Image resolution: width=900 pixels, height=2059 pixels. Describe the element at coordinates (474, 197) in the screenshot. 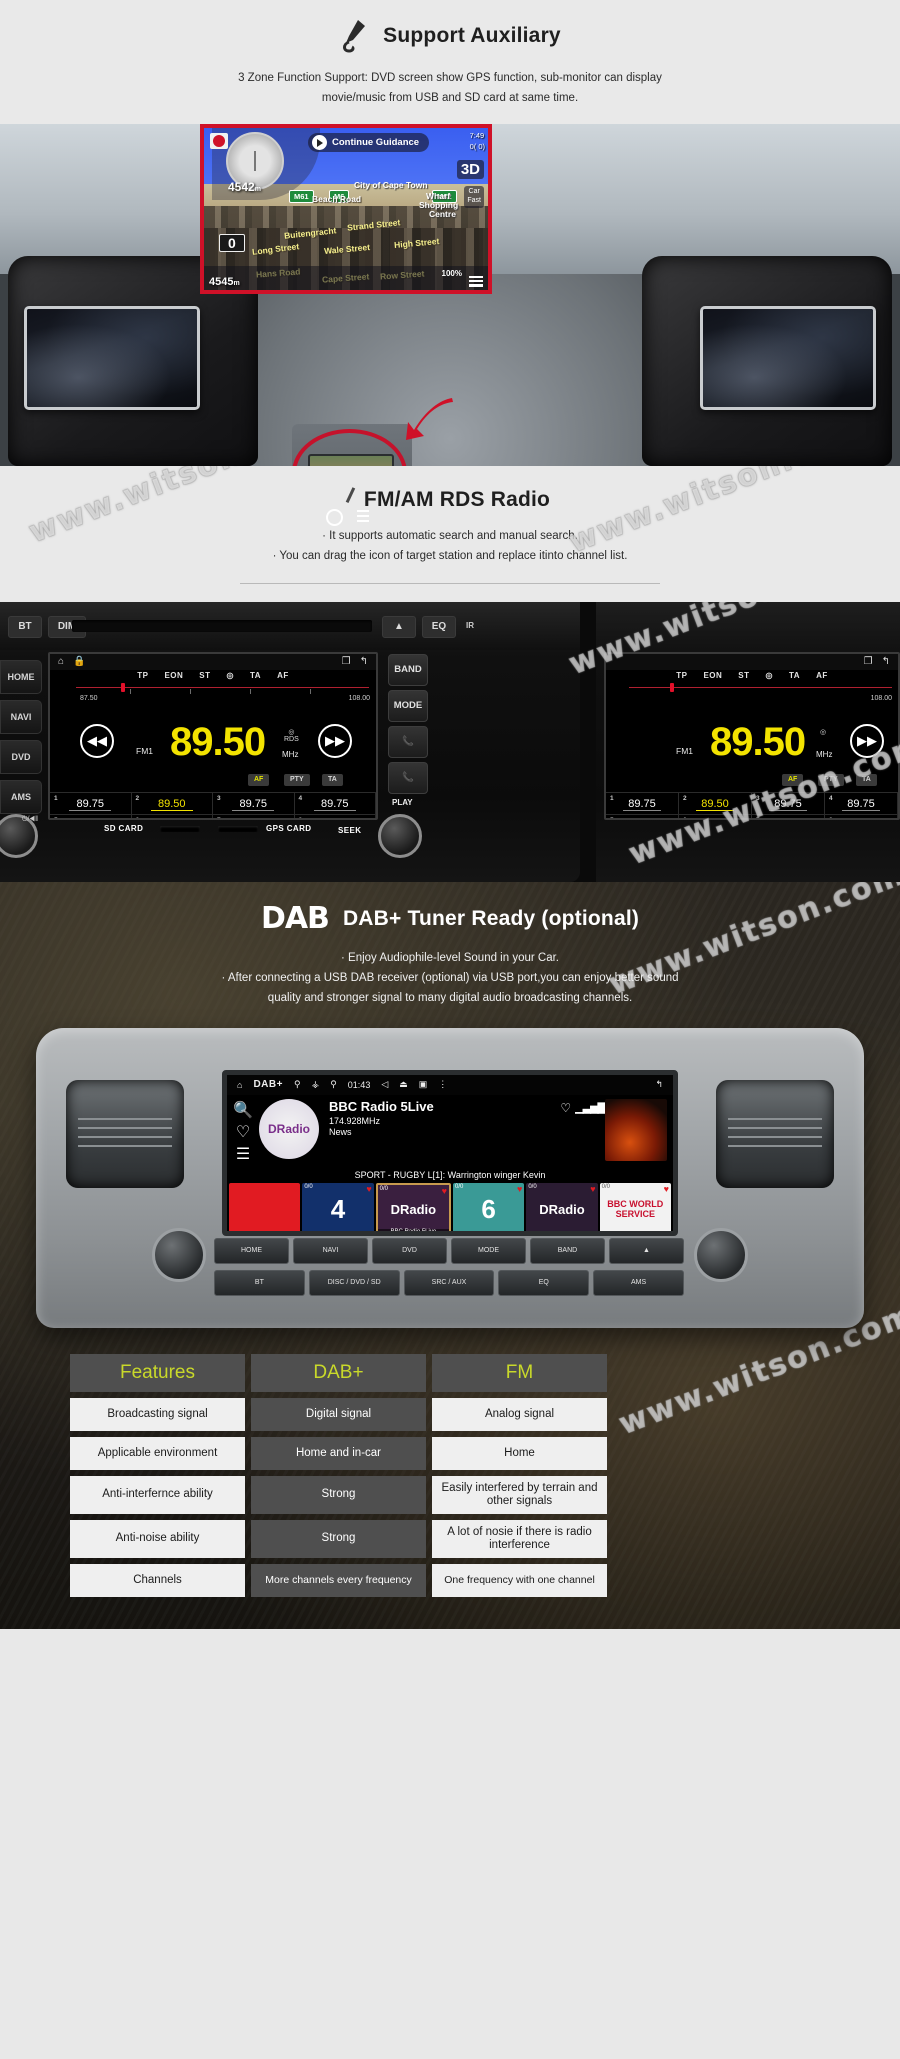

I see `route-type-button: Car Fast` at that location.